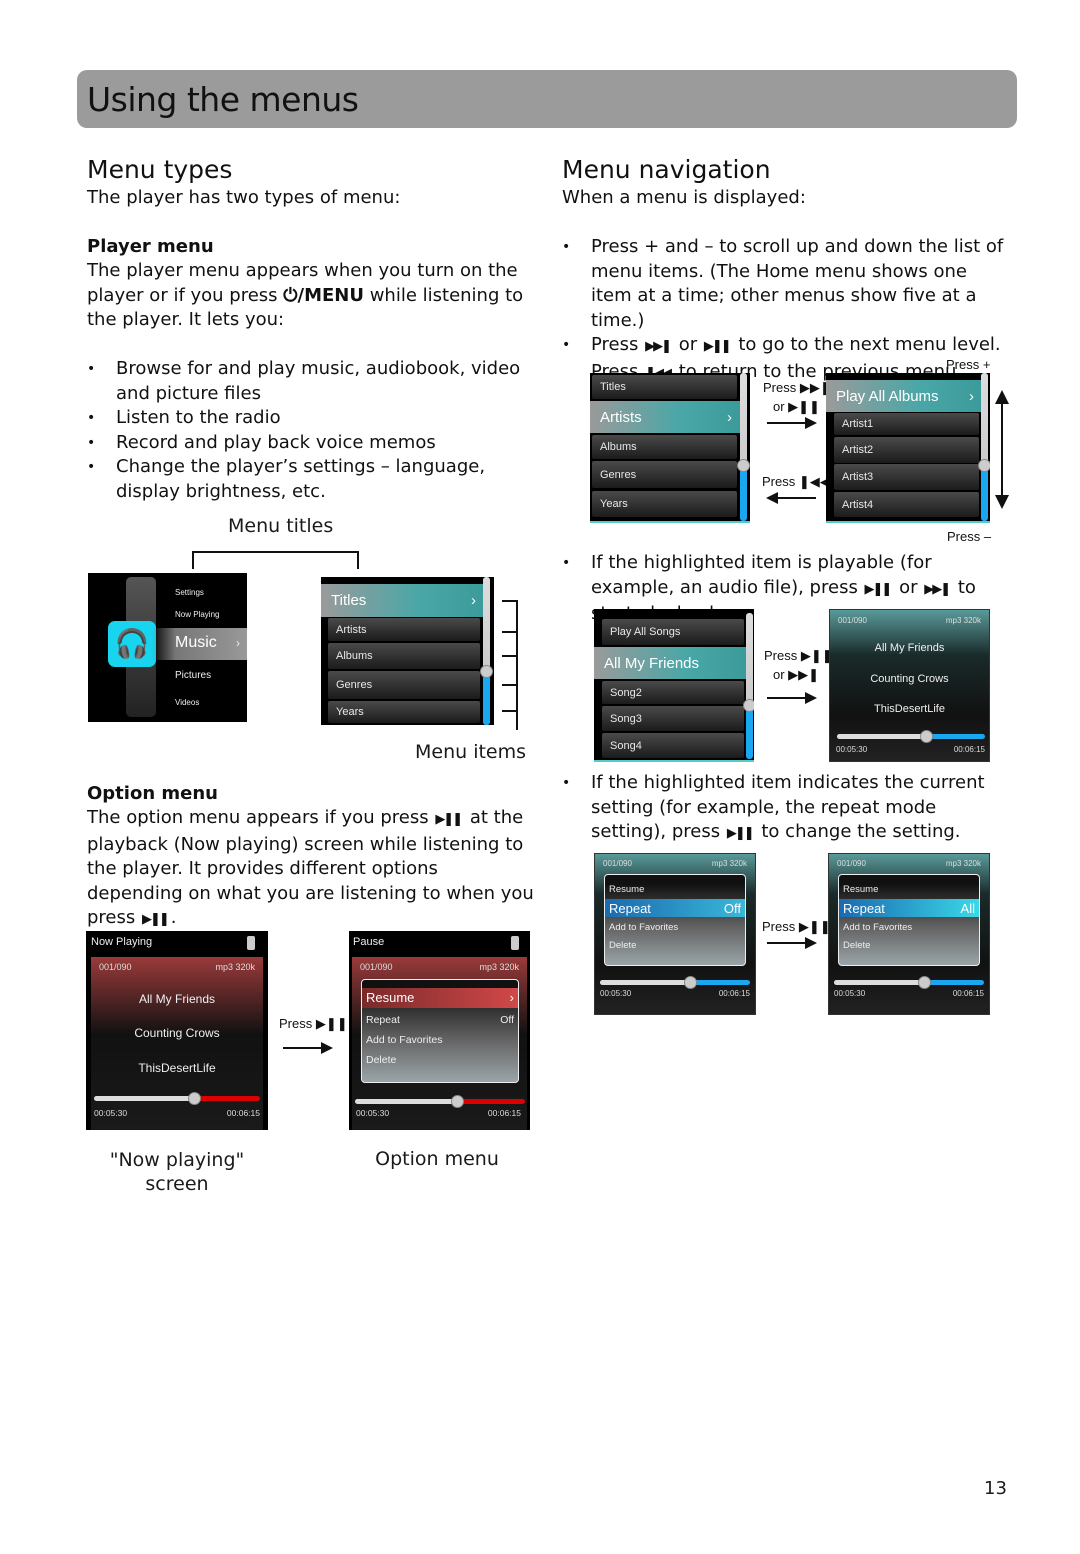 The height and width of the screenshot is (1554, 1080). Describe the element at coordinates (407, 651) in the screenshot. I see `titles-menu-screen: Titles › Artists Albums Genres Years` at that location.